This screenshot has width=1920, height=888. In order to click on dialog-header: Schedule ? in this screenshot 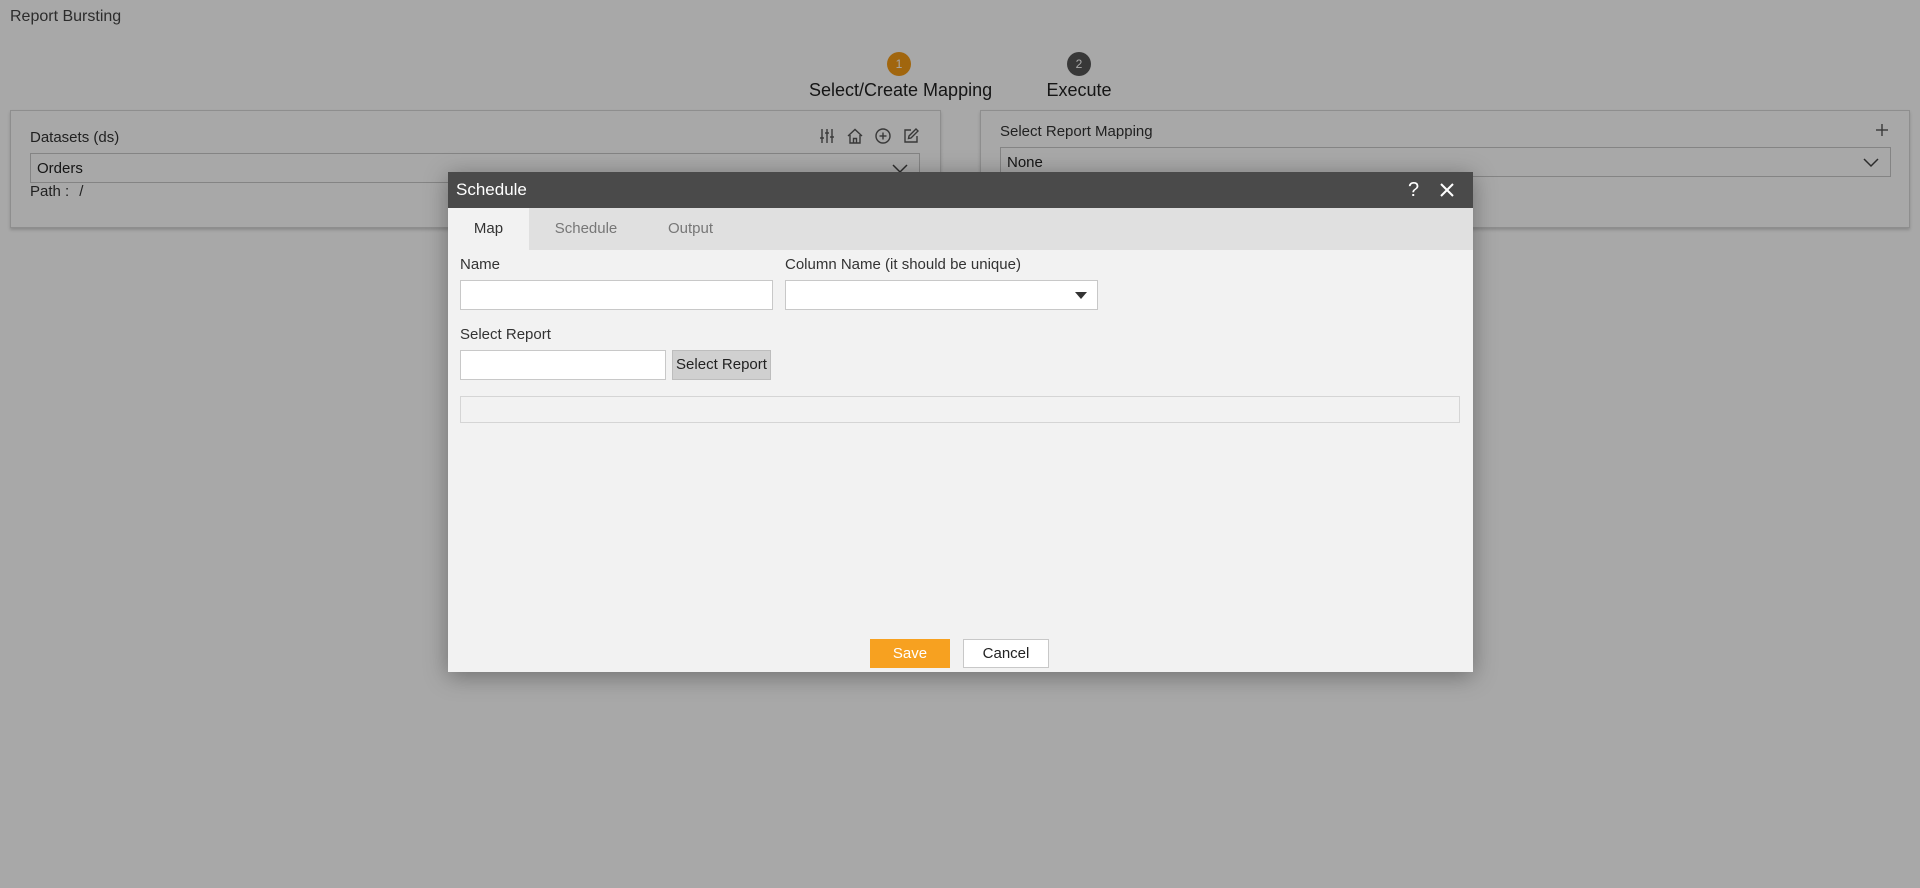, I will do `click(960, 190)`.